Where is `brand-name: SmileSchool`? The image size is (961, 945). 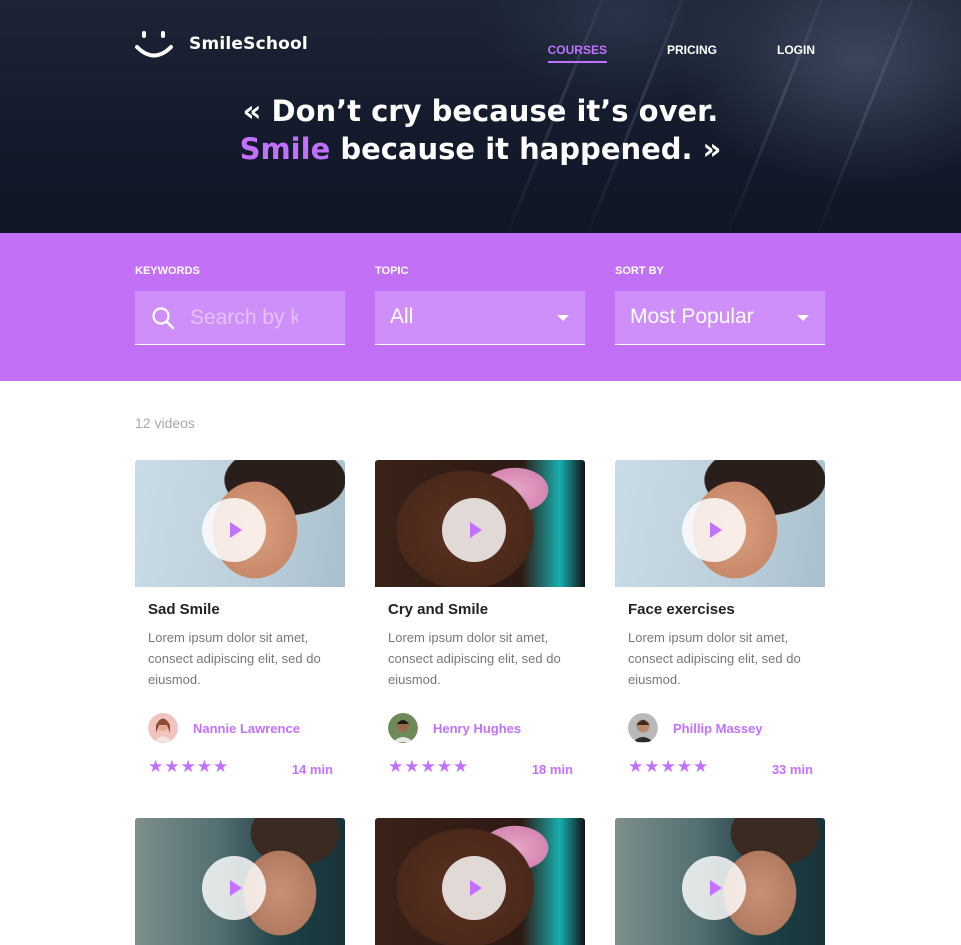 brand-name: SmileSchool is located at coordinates (248, 44).